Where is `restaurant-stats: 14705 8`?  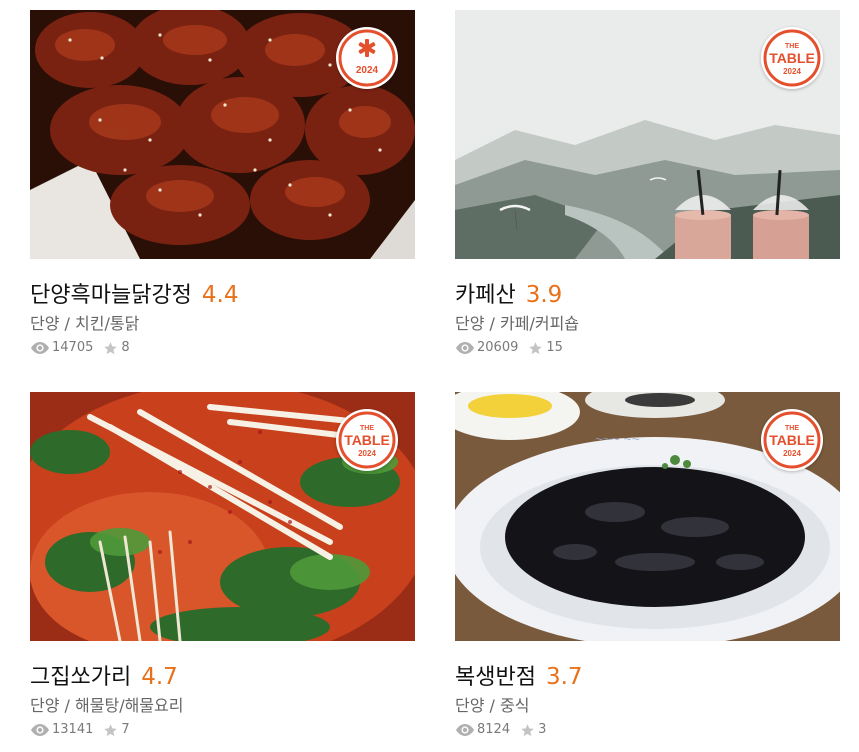
restaurant-stats: 14705 8 is located at coordinates (222, 348).